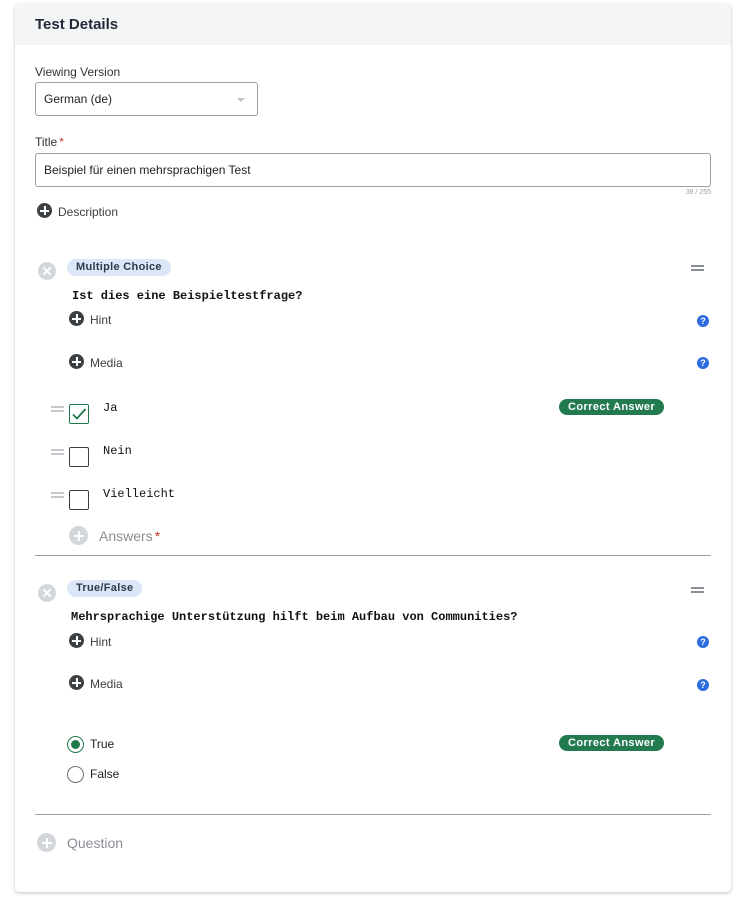  I want to click on panel-header: Test Details, so click(373, 24).